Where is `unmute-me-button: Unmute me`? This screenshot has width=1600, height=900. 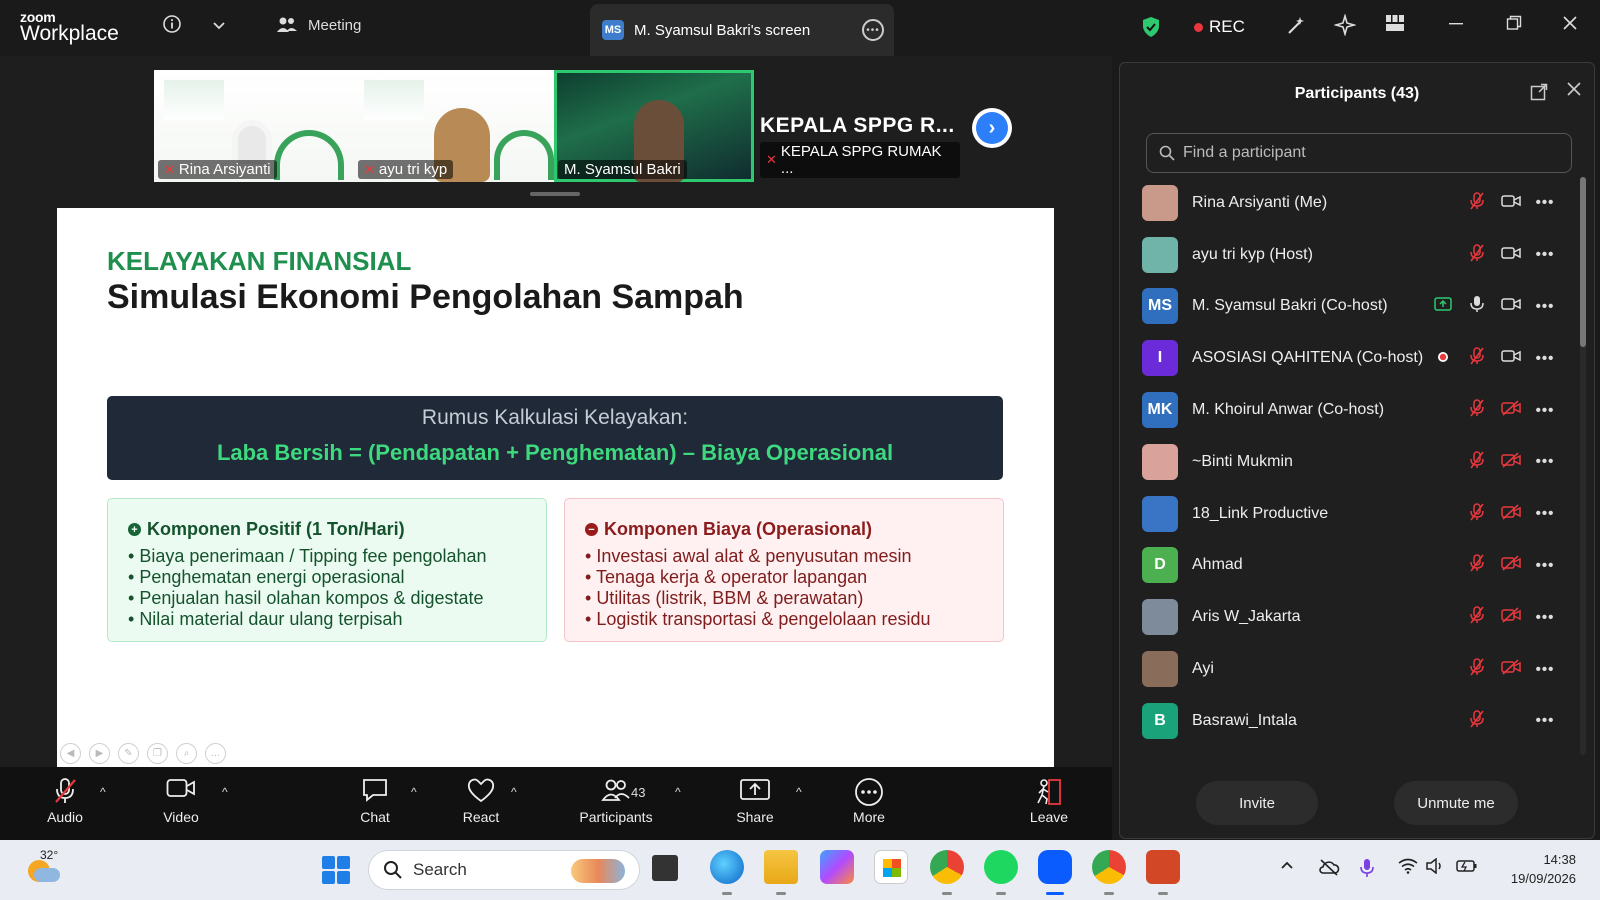 unmute-me-button: Unmute me is located at coordinates (1456, 803).